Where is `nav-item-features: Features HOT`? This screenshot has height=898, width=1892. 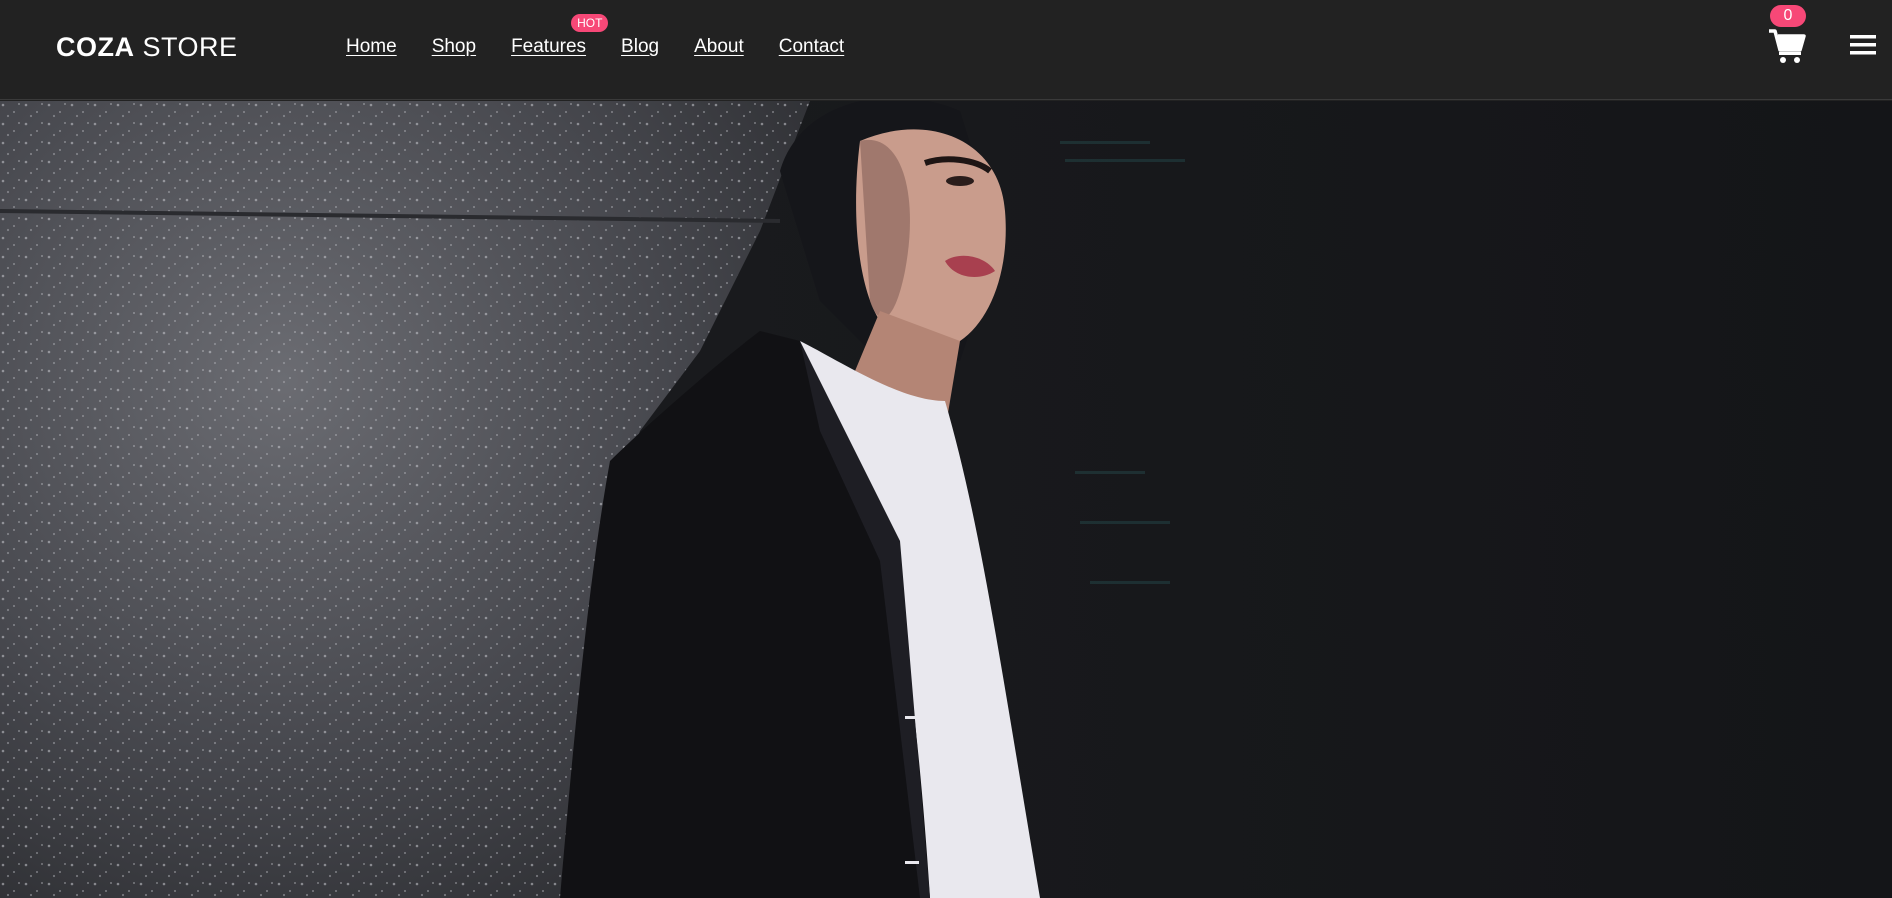 nav-item-features: Features HOT is located at coordinates (560, 36).